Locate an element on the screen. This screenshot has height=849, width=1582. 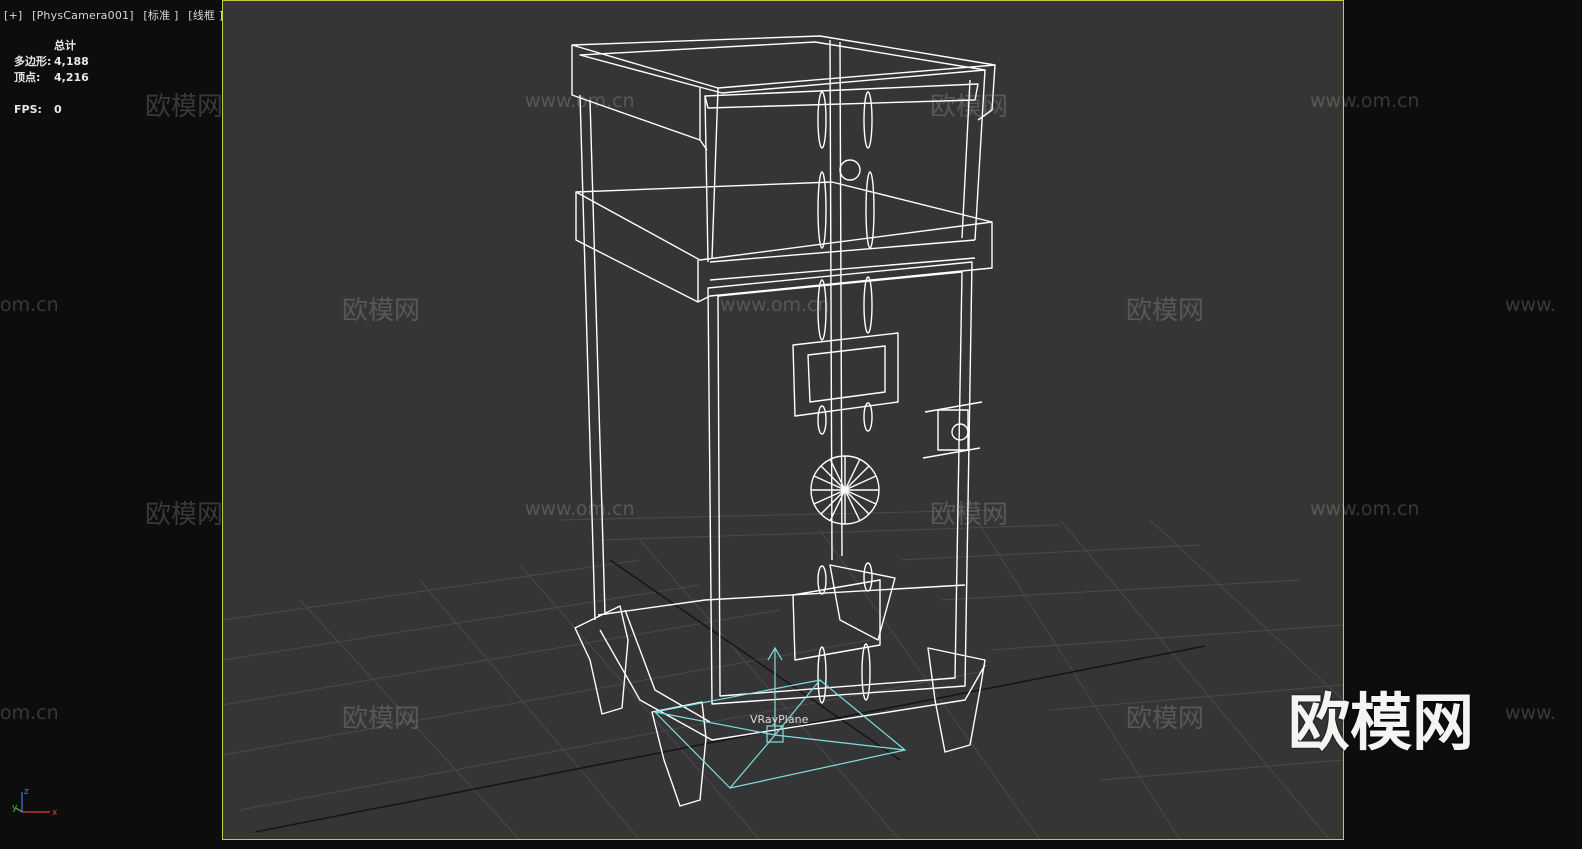
axis-y-label: y is located at coordinates (15, 808).